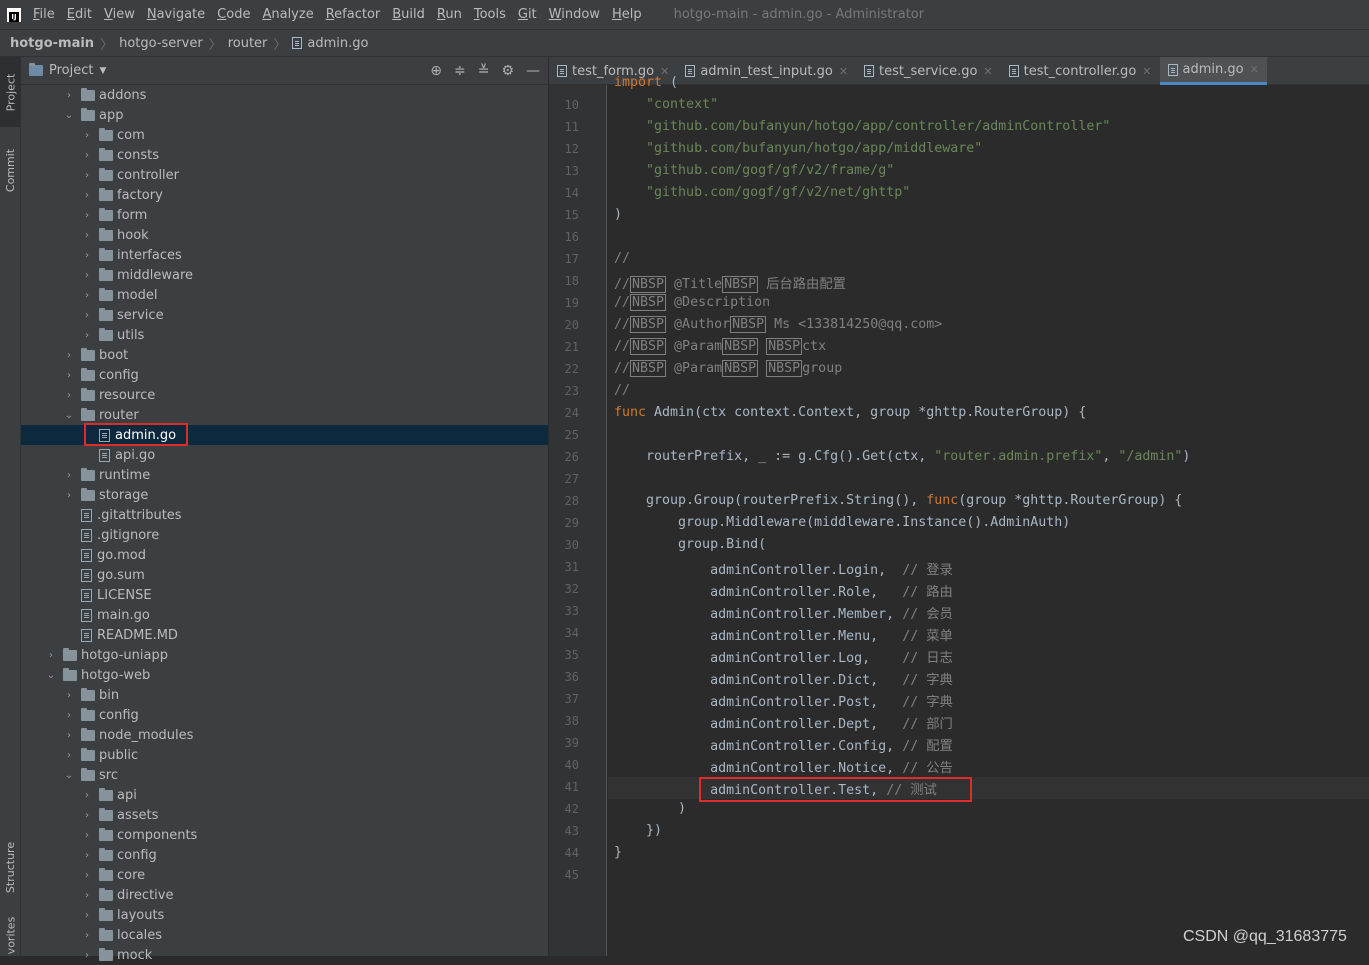  Describe the element at coordinates (783, 634) in the screenshot. I see `code-line: adminController.Menu, // 菜单` at that location.